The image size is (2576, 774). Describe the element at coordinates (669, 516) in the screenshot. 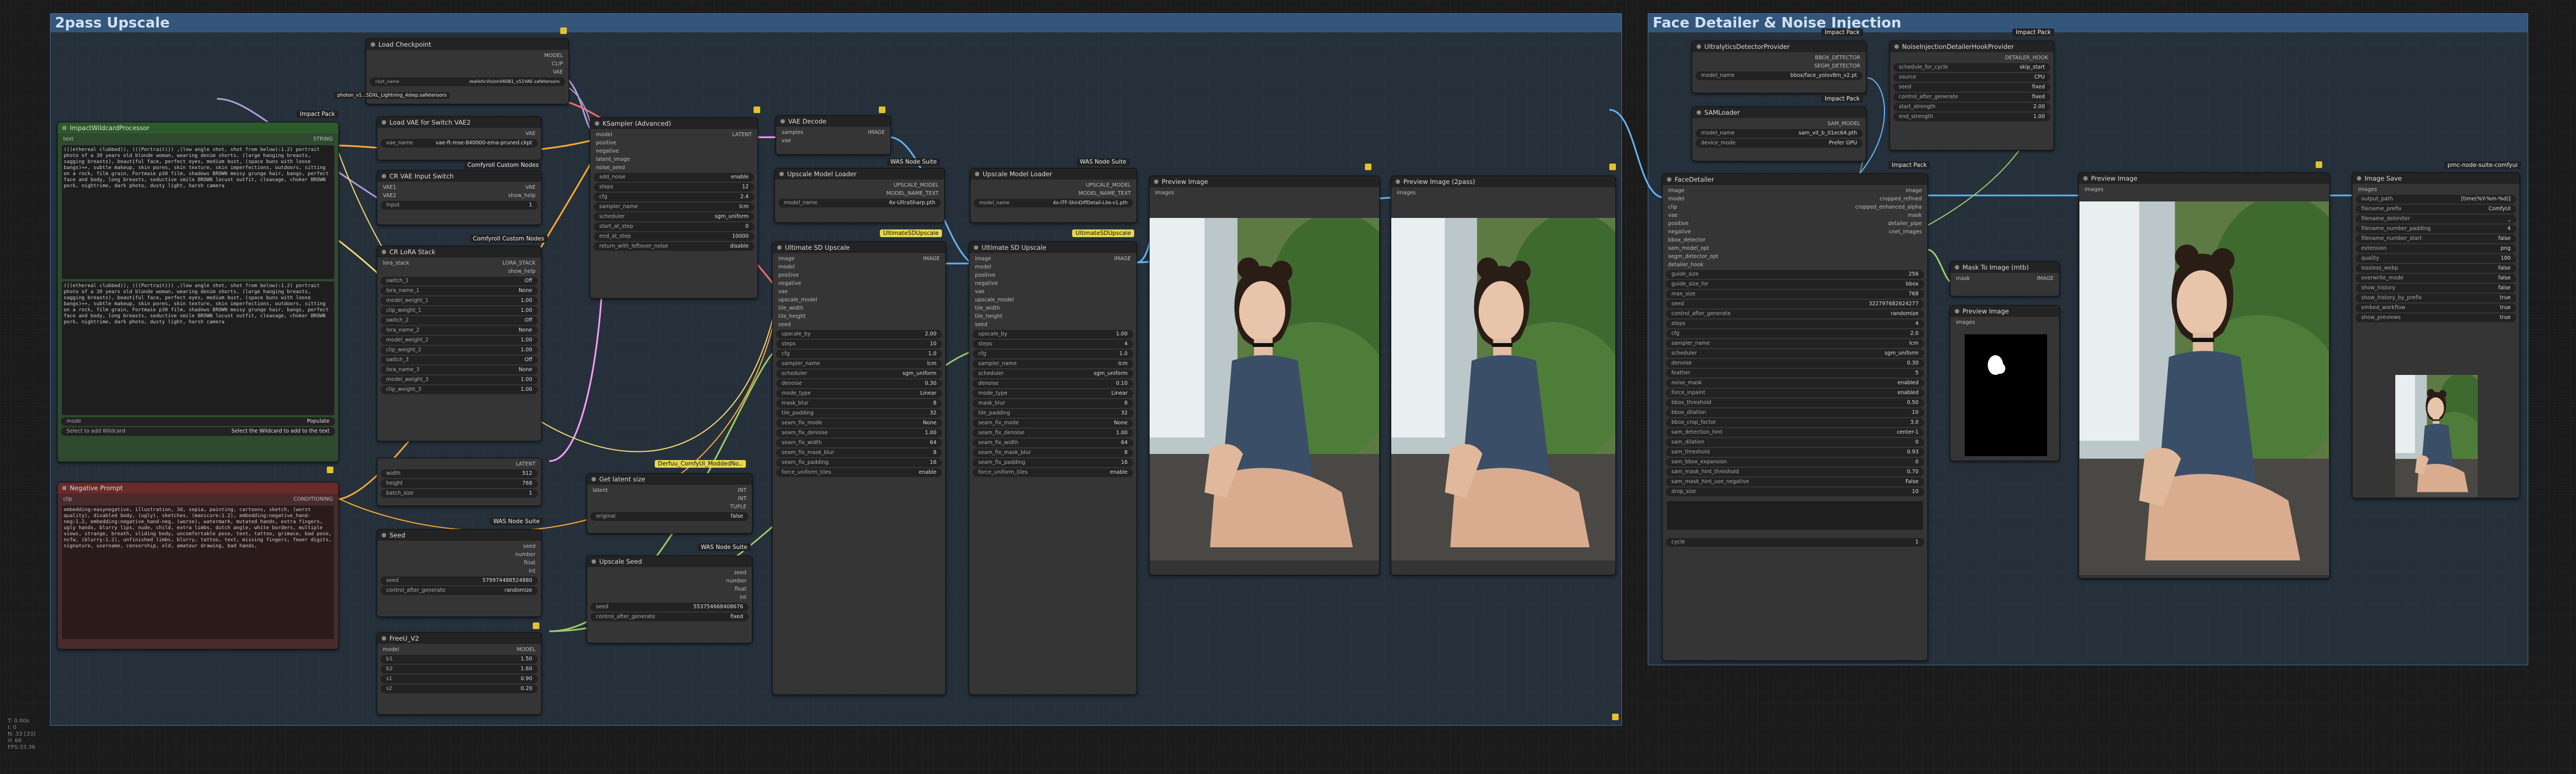

I see `original-widget: original false` at that location.